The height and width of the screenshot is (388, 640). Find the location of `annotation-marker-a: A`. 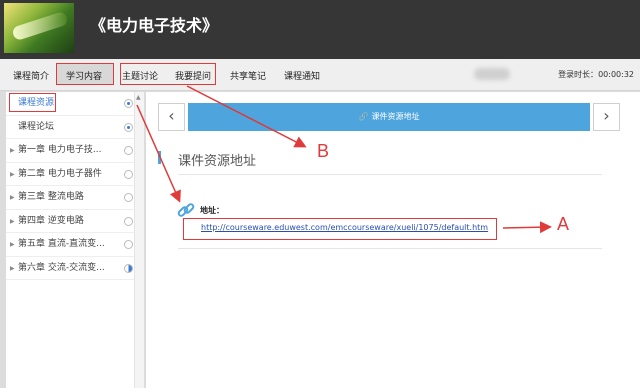

annotation-marker-a: A is located at coordinates (563, 224).